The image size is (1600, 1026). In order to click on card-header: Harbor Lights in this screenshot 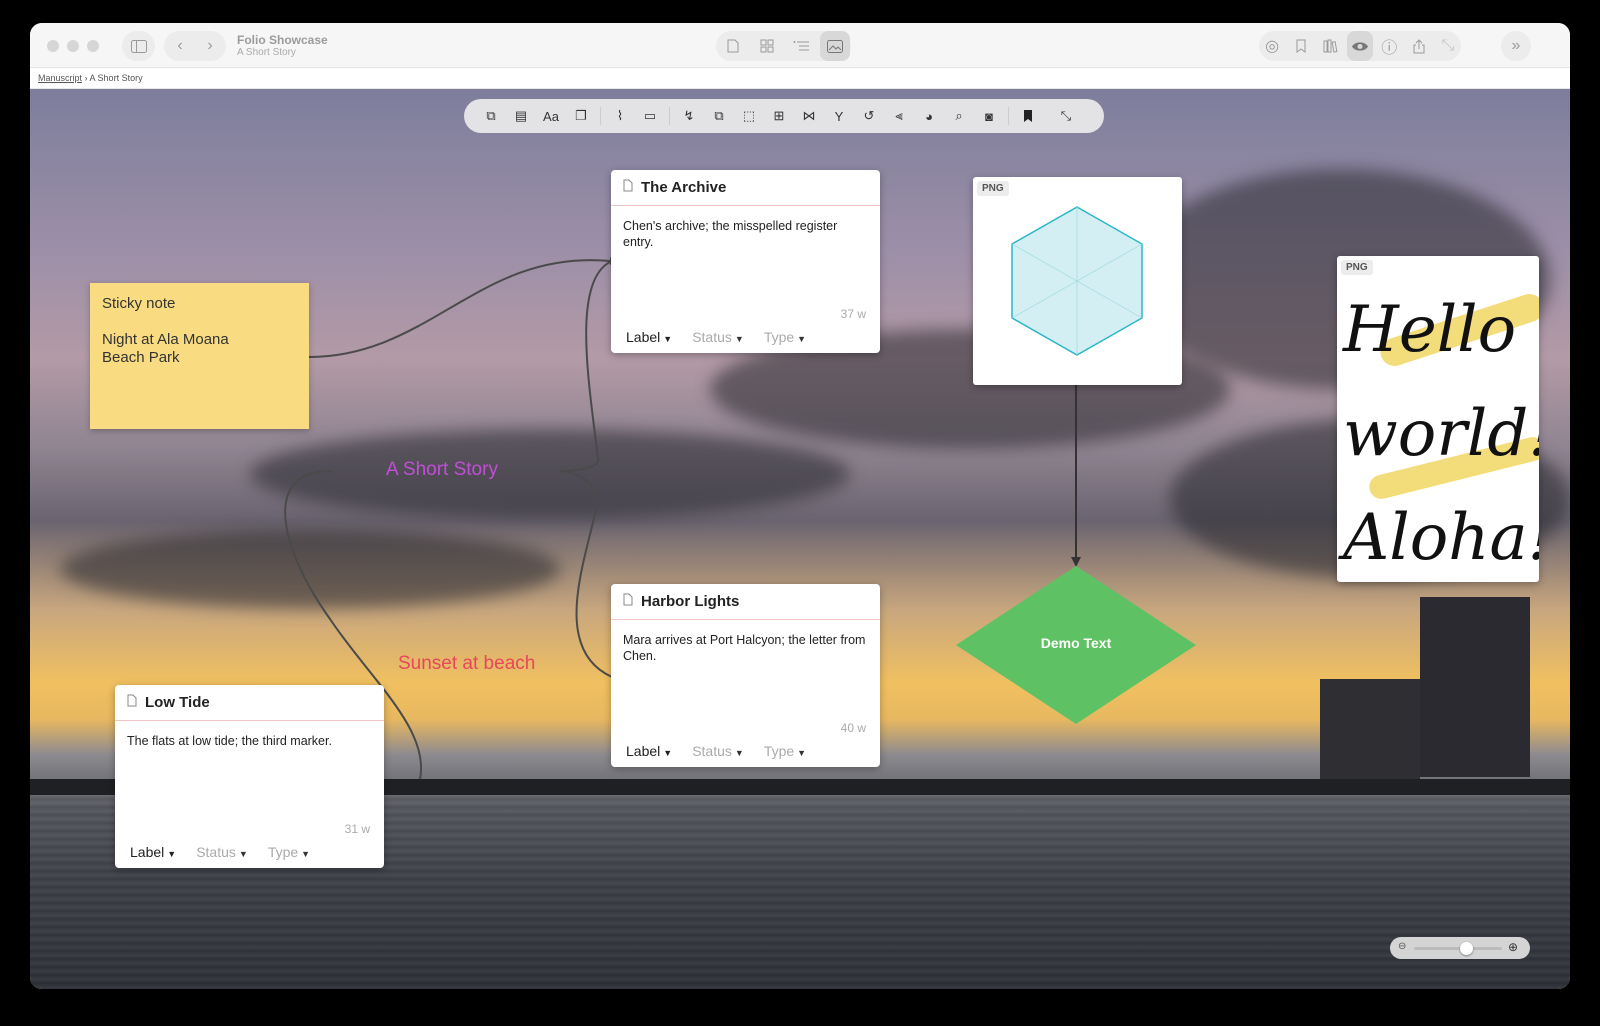, I will do `click(745, 602)`.